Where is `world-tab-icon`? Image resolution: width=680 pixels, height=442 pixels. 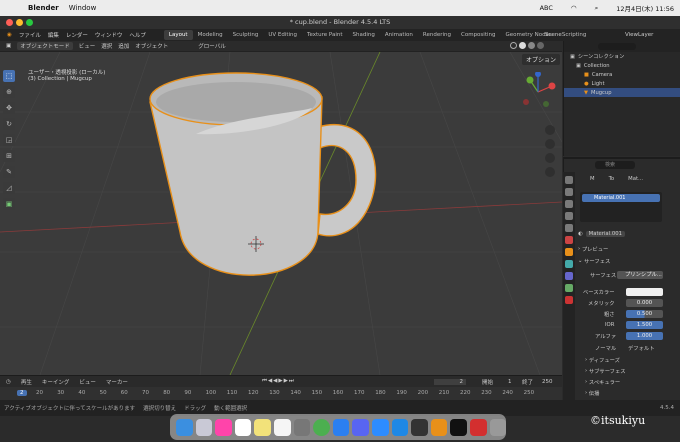
world-tab-icon is located at coordinates (569, 240).